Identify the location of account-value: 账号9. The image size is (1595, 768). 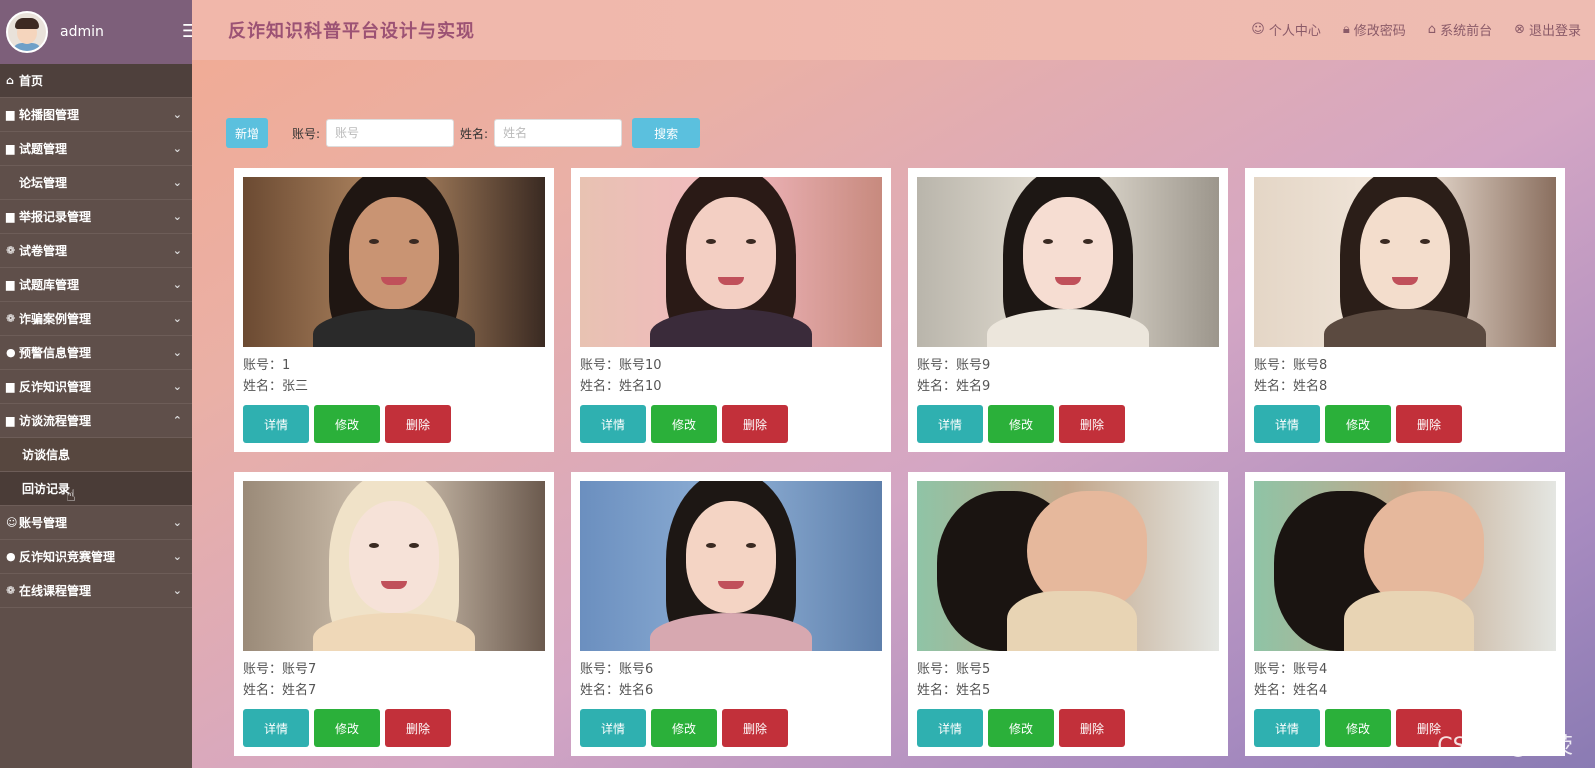
(973, 365).